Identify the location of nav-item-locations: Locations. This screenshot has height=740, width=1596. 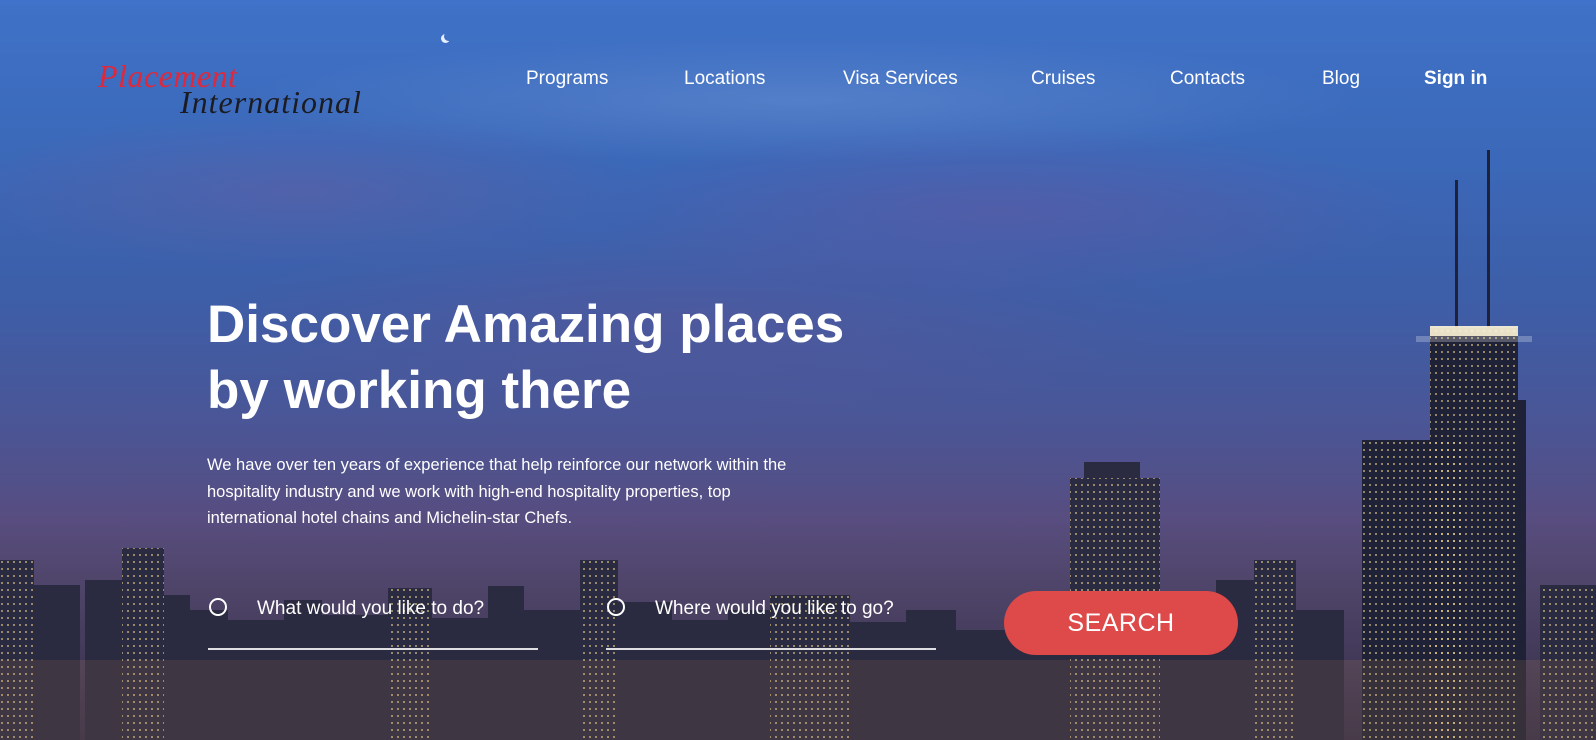
(724, 79).